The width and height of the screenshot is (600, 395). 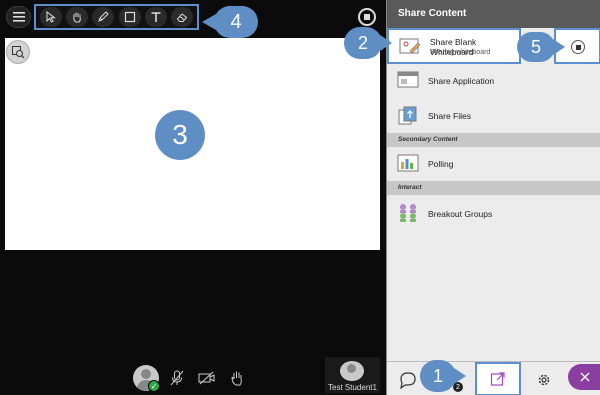 I want to click on whiteboard-icon, so click(x=410, y=46).